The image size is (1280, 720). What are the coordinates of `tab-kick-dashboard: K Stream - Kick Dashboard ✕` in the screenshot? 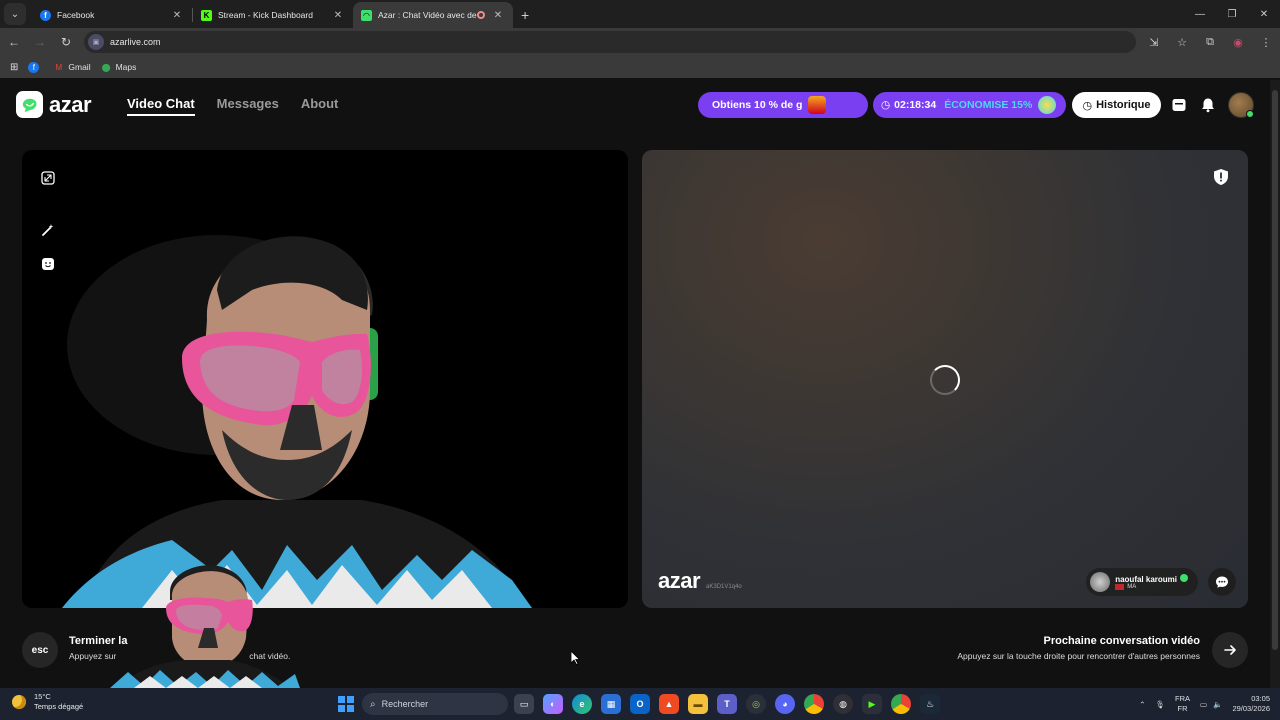 It's located at (273, 15).